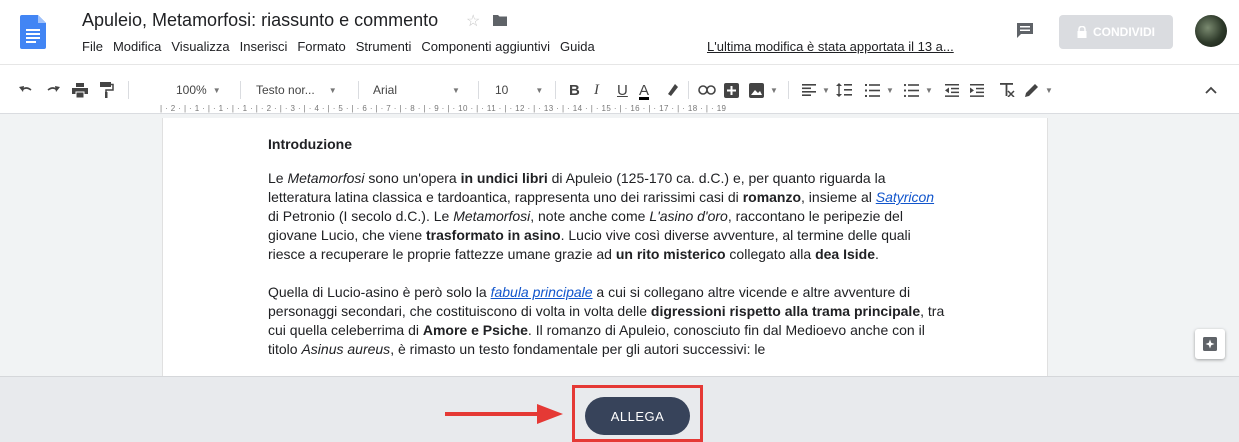 The width and height of the screenshot is (1239, 442). I want to click on paint-format-icon, so click(107, 90).